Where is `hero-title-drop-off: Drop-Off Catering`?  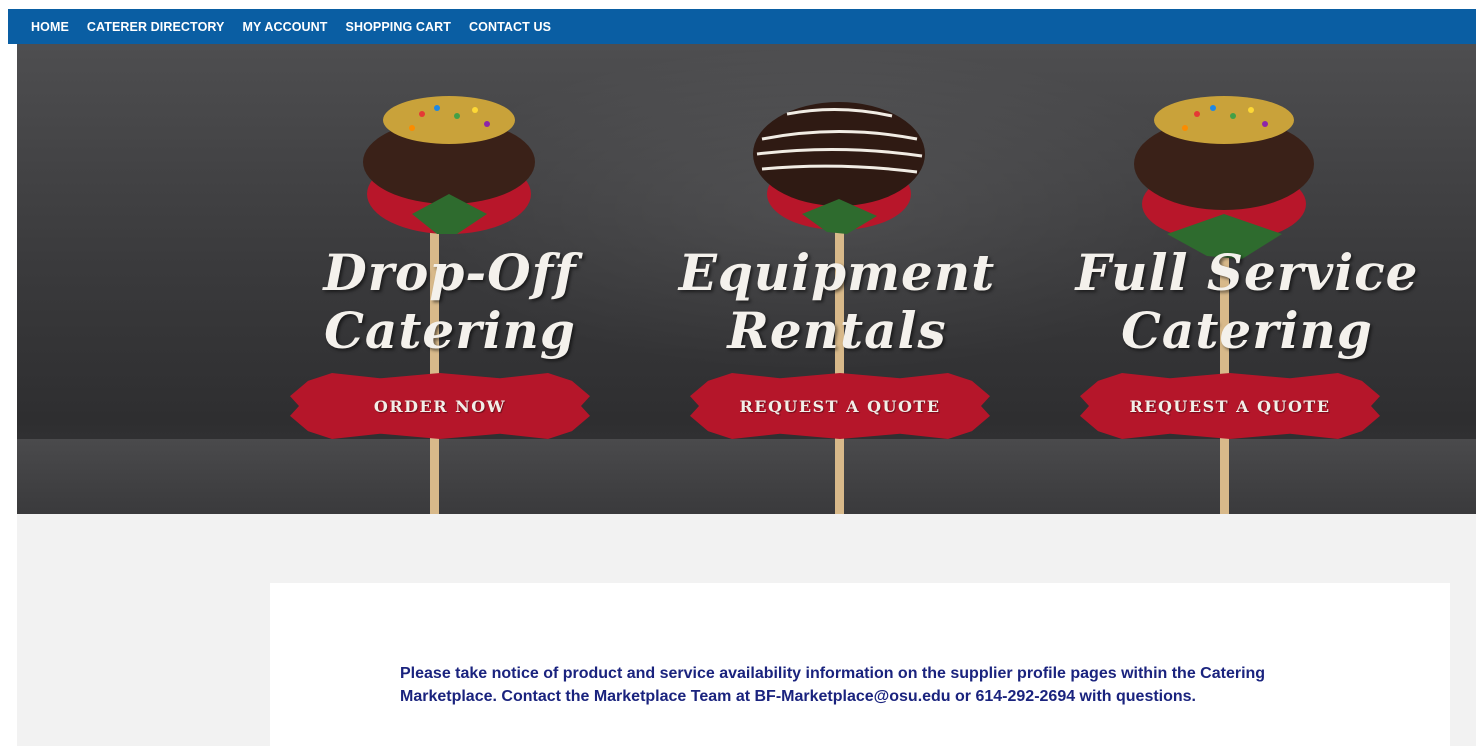 hero-title-drop-off: Drop-Off Catering is located at coordinates (450, 302).